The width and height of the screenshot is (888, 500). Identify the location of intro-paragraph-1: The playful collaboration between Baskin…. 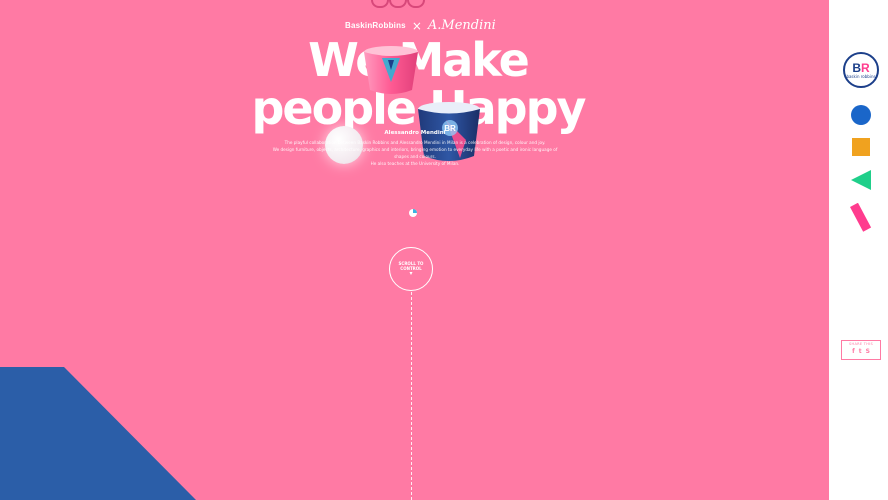
(415, 142).